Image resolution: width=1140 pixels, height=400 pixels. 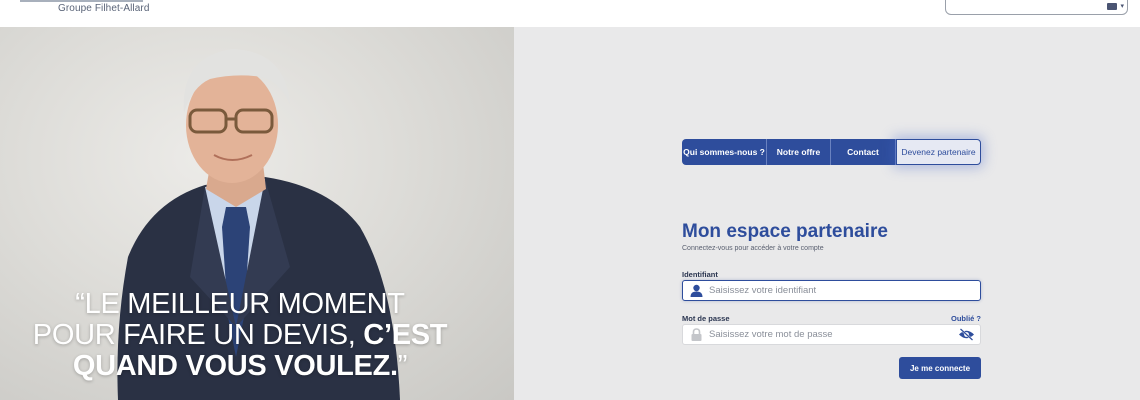 What do you see at coordinates (829, 334) in the screenshot?
I see `password-input` at bounding box center [829, 334].